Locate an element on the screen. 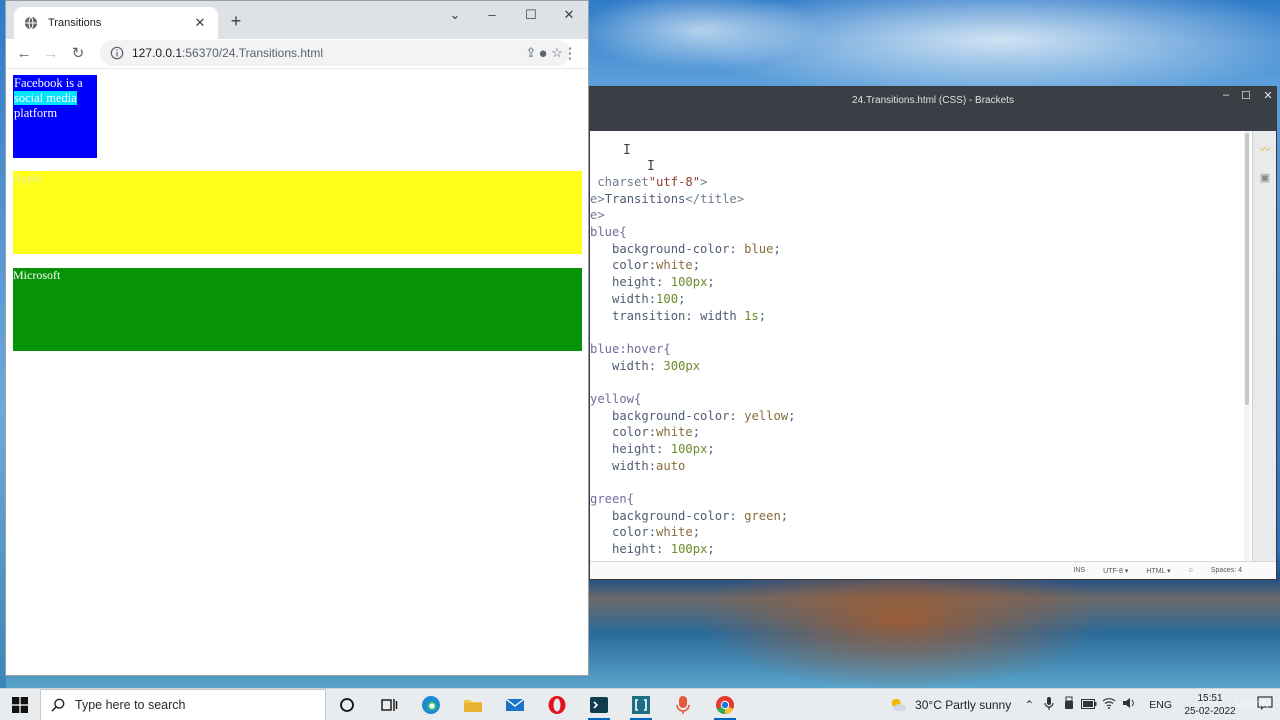  code-line: width:auto is located at coordinates (692, 466).